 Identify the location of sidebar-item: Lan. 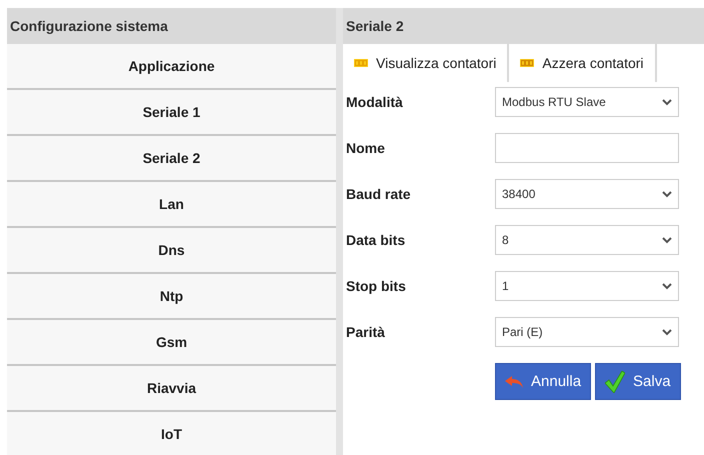
(171, 205).